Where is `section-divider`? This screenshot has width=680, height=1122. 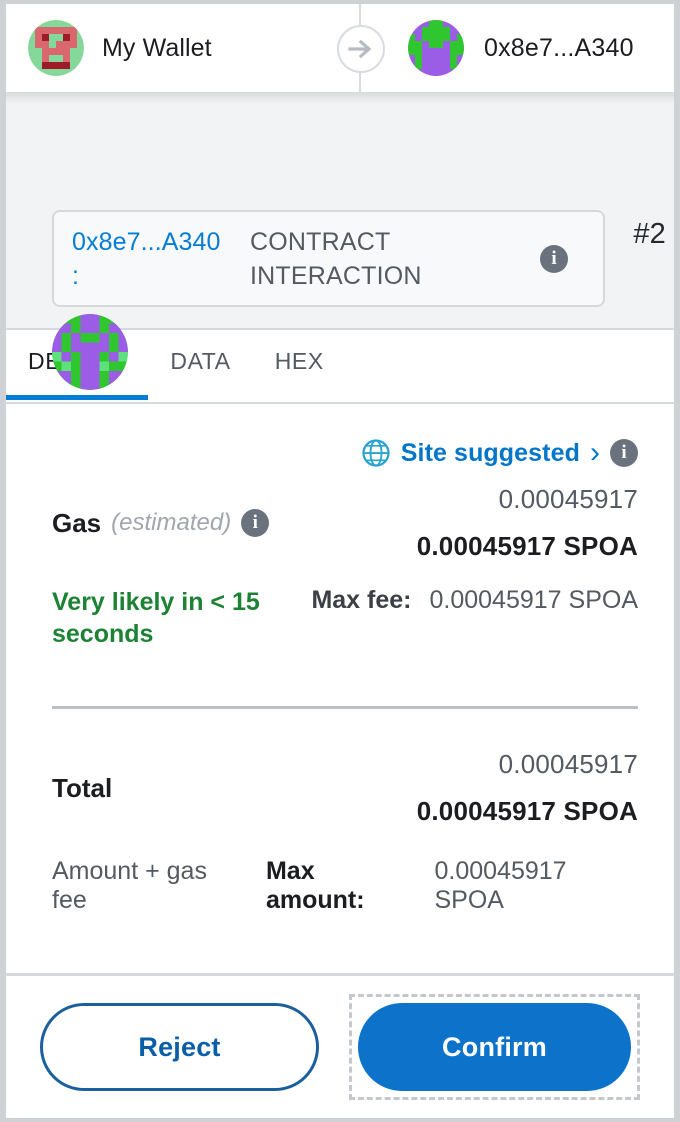
section-divider is located at coordinates (345, 707).